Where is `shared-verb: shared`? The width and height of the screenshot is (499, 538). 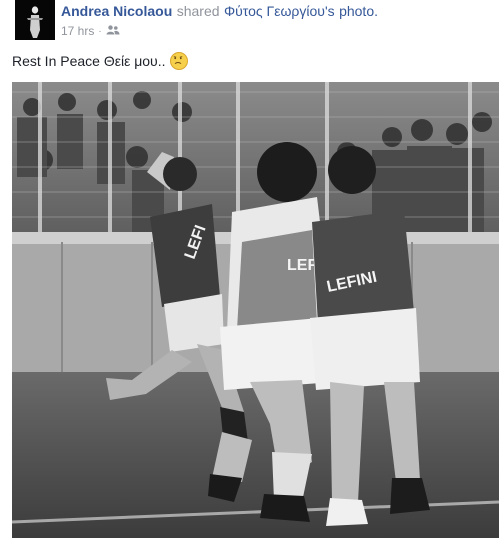
shared-verb: shared is located at coordinates (198, 11).